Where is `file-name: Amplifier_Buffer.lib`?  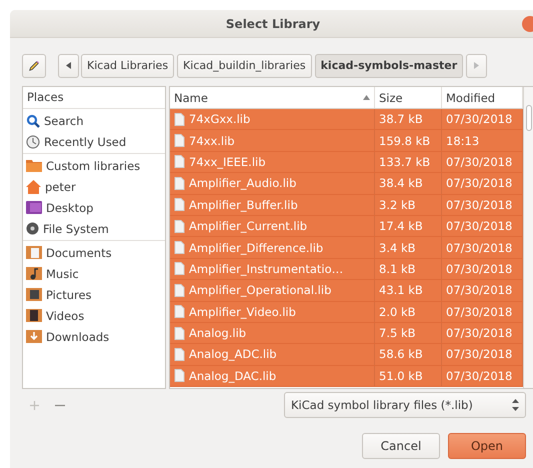 file-name: Amplifier_Buffer.lib is located at coordinates (243, 205).